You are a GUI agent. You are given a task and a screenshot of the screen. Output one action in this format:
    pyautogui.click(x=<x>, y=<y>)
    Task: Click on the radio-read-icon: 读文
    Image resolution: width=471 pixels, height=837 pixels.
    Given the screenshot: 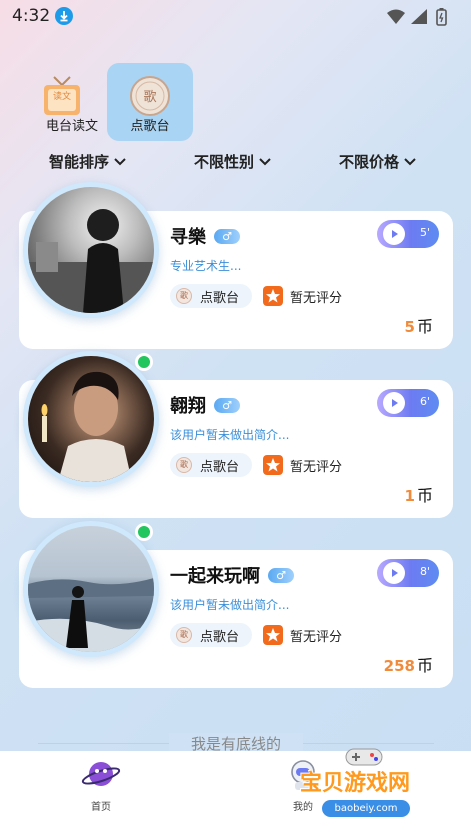 What is the action you would take?
    pyautogui.click(x=62, y=95)
    